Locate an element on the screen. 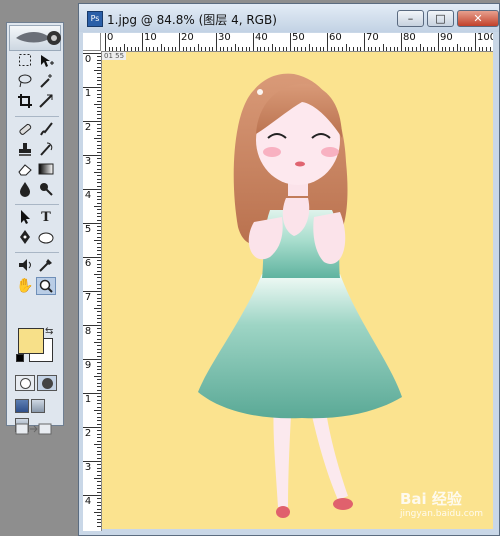 The width and height of the screenshot is (500, 536). toolbox-panel: T ✋ ⇆ is located at coordinates (35, 228).